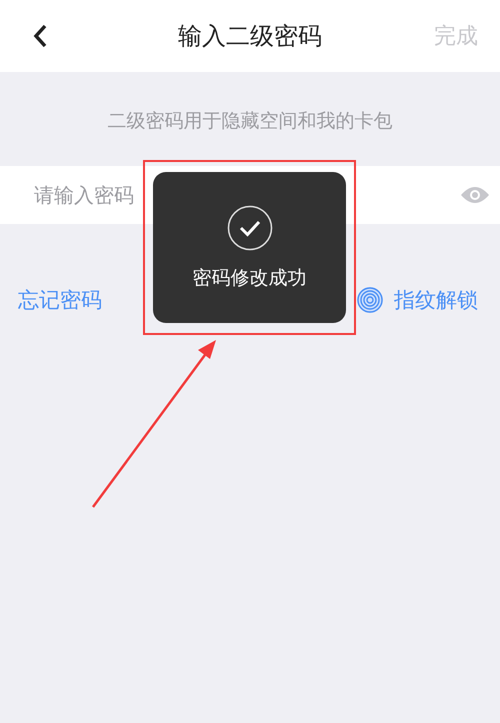  I want to click on check-circle-icon, so click(249, 227).